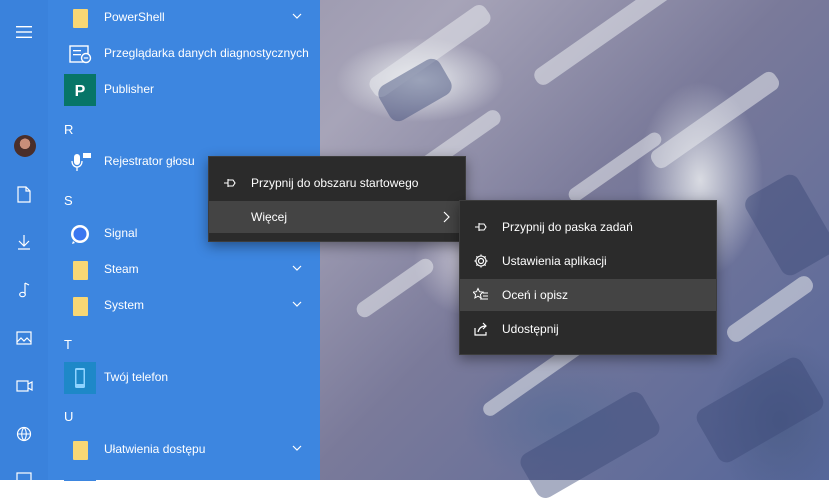 Image resolution: width=829 pixels, height=502 pixels. What do you see at coordinates (80, 54) in the screenshot?
I see `diagnostic-viewer-icon` at bounding box center [80, 54].